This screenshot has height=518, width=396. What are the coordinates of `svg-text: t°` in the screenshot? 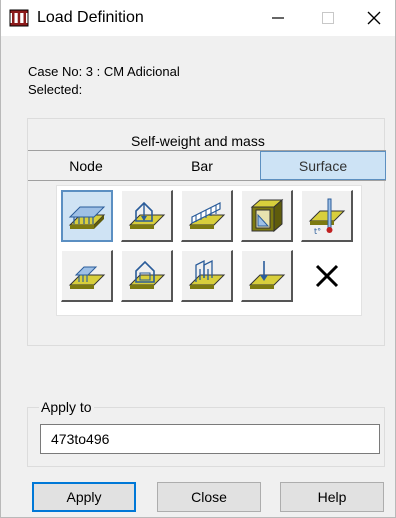 It's located at (317, 231).